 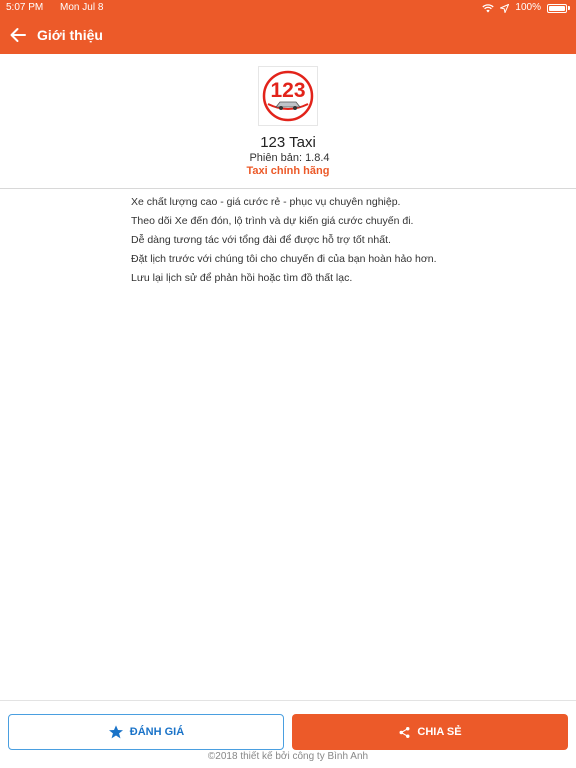 I want to click on app-logo: 123, so click(x=288, y=96).